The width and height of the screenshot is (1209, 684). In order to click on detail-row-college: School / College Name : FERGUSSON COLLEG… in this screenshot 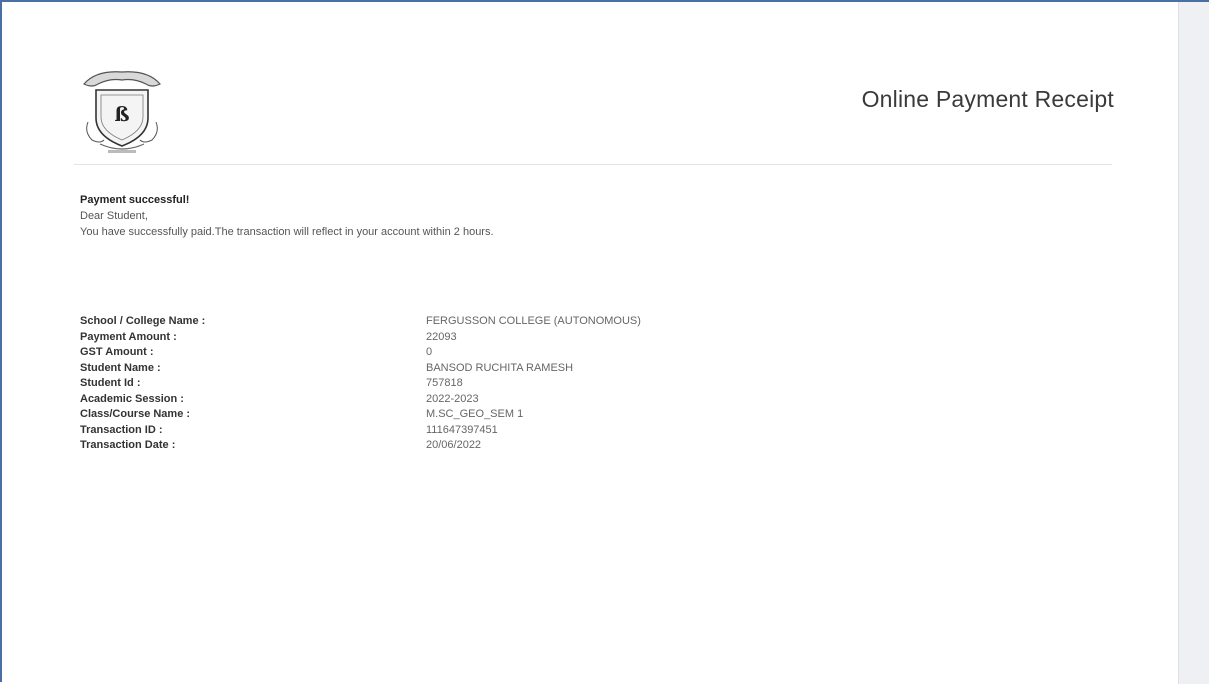, I will do `click(360, 322)`.